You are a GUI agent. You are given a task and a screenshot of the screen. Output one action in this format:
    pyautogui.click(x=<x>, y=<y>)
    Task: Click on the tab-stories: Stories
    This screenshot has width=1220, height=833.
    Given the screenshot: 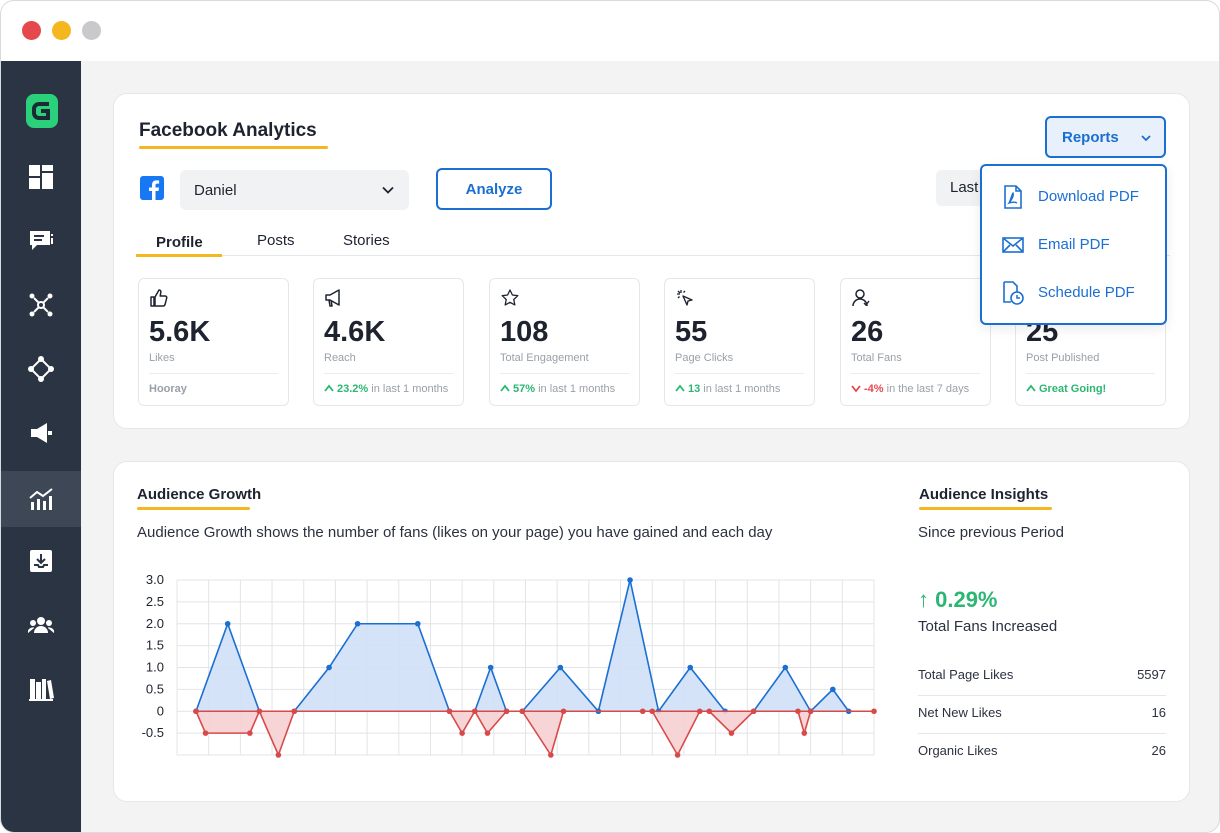 What is the action you would take?
    pyautogui.click(x=366, y=244)
    